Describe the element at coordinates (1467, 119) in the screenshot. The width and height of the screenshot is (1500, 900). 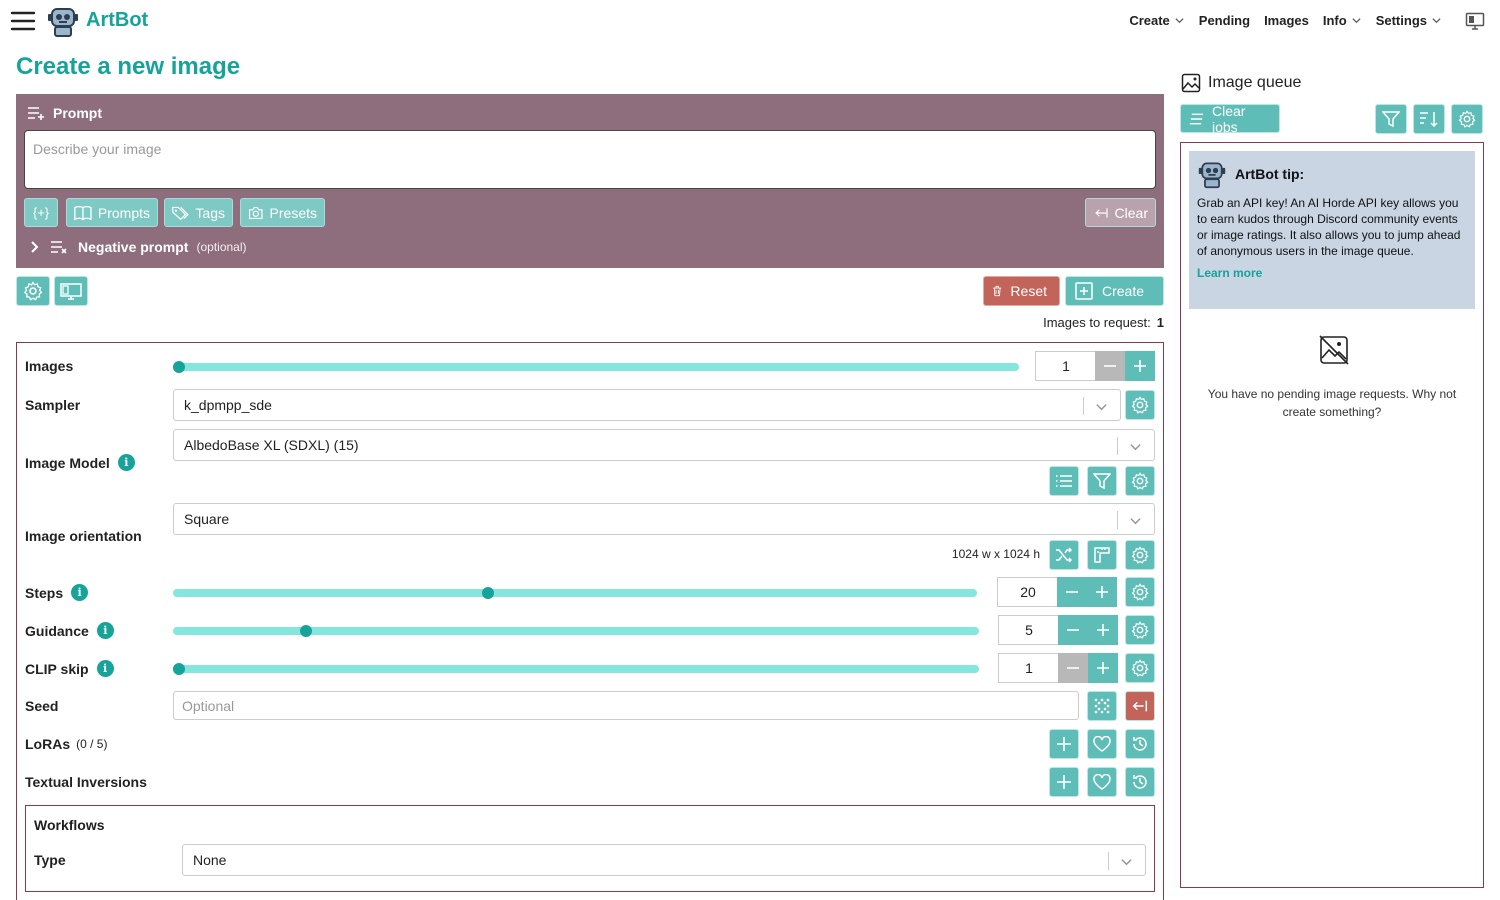
I see `queue-settings-button` at that location.